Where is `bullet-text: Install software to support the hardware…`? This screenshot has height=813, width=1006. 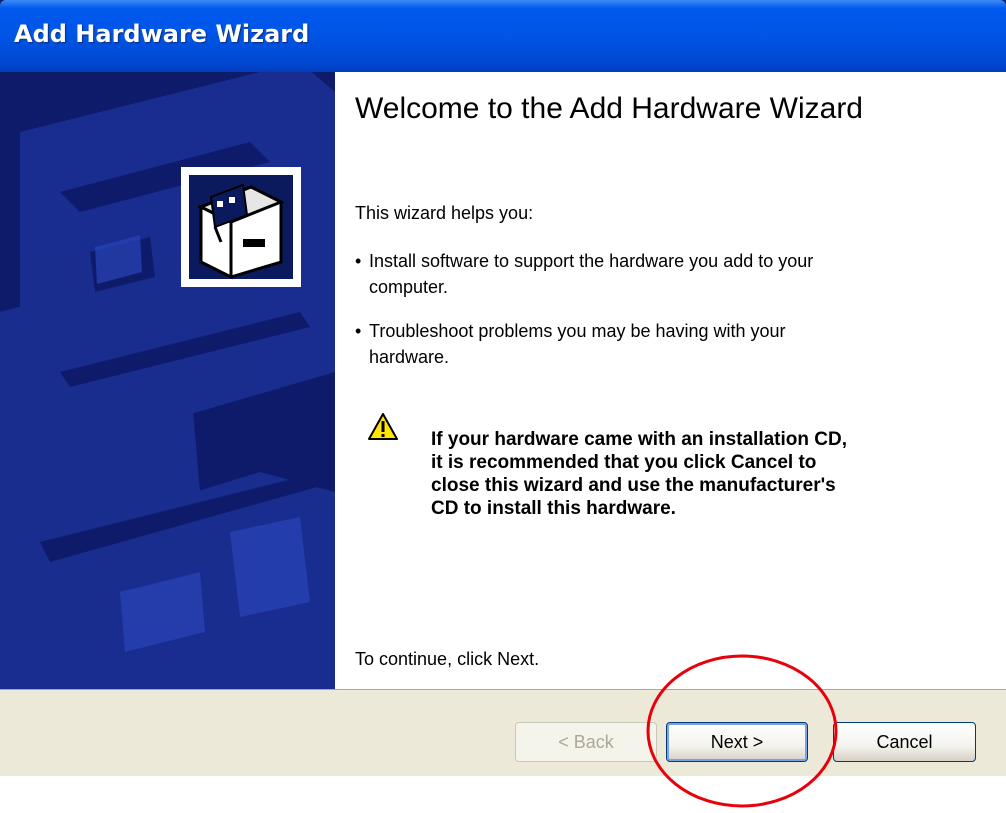 bullet-text: Install software to support the hardware… is located at coordinates (591, 274).